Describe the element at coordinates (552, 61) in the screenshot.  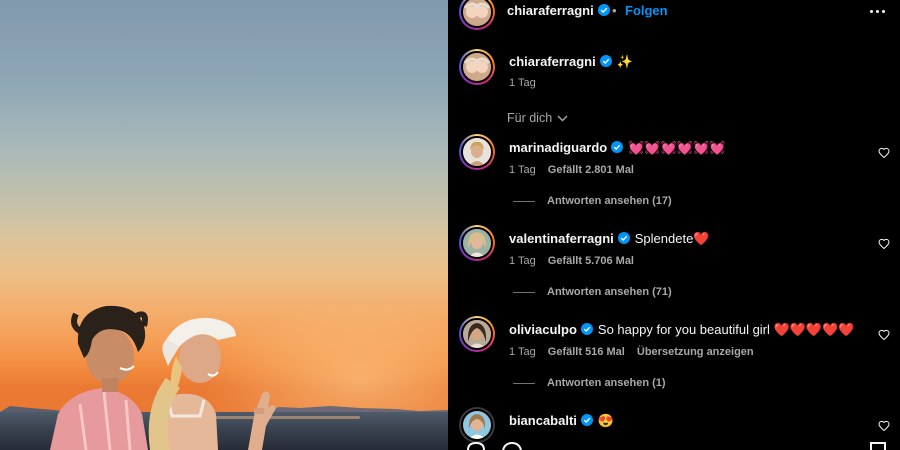
I see `caption-username: chiaraferragni` at that location.